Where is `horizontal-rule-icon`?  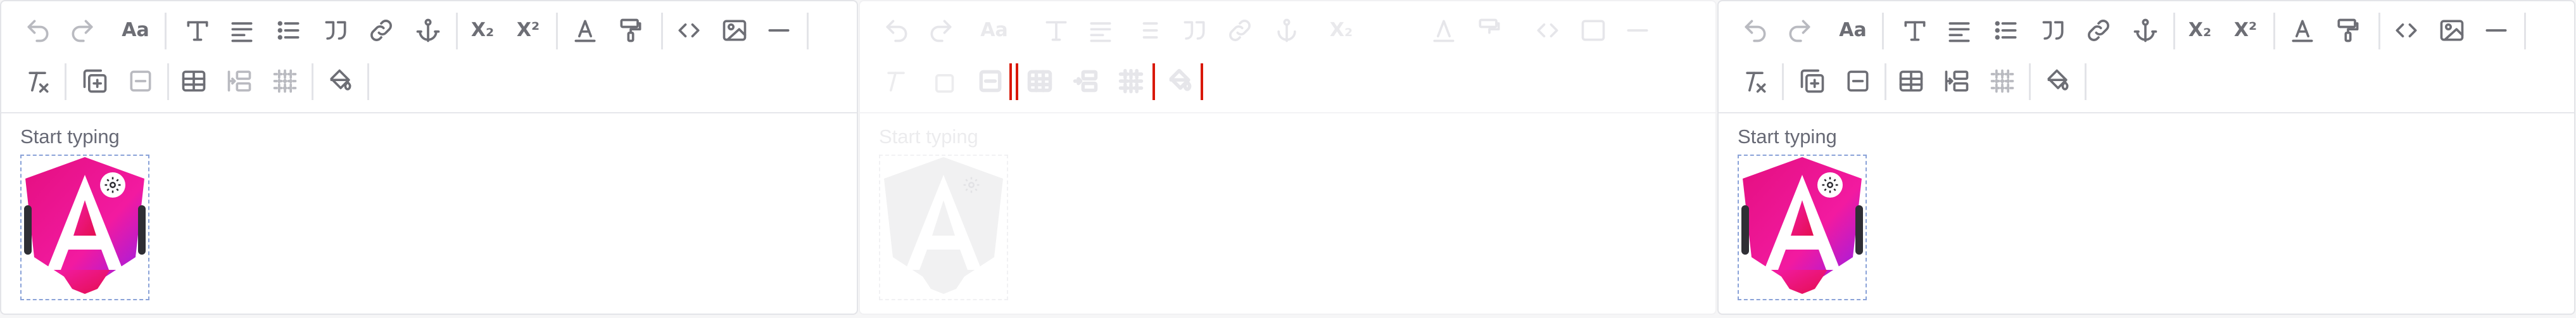 horizontal-rule-icon is located at coordinates (2496, 31).